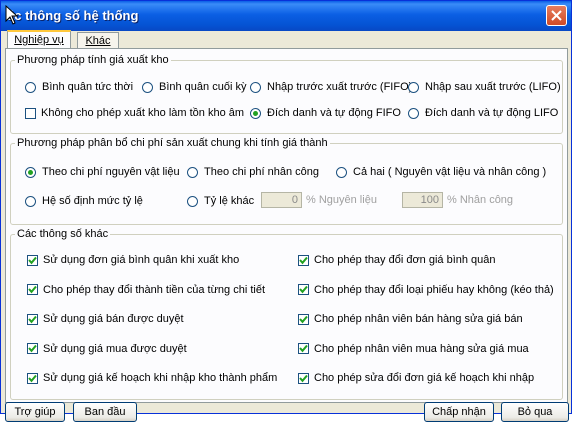  I want to click on other-right-checkbox-3: Cho phép nhân viên mua hàng sửa giá mua, so click(413, 349).